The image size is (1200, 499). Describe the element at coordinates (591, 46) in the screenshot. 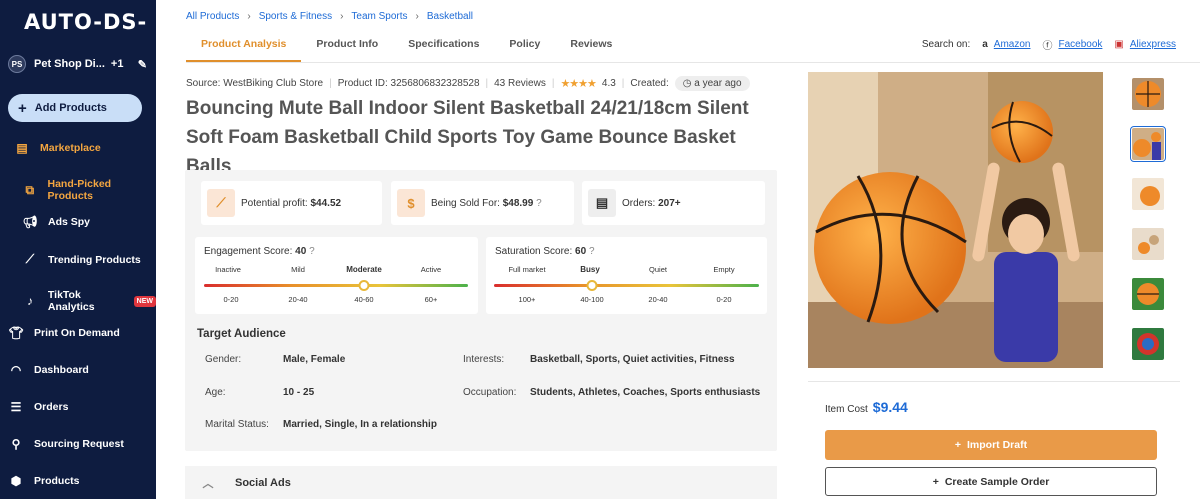

I see `tab-reviews: Reviews` at that location.